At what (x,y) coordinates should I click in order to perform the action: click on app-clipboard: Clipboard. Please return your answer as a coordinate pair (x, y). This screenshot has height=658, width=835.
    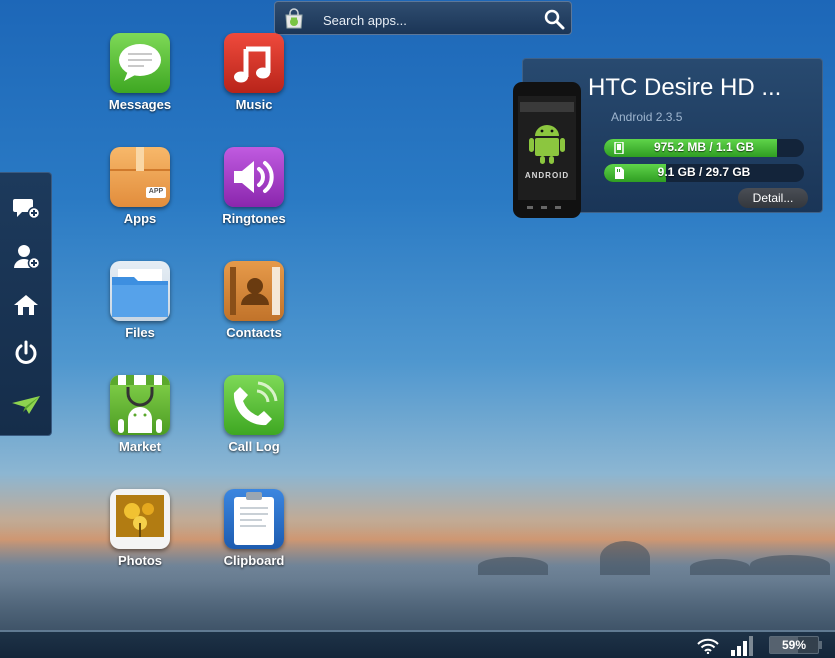
    Looking at the image, I should click on (254, 528).